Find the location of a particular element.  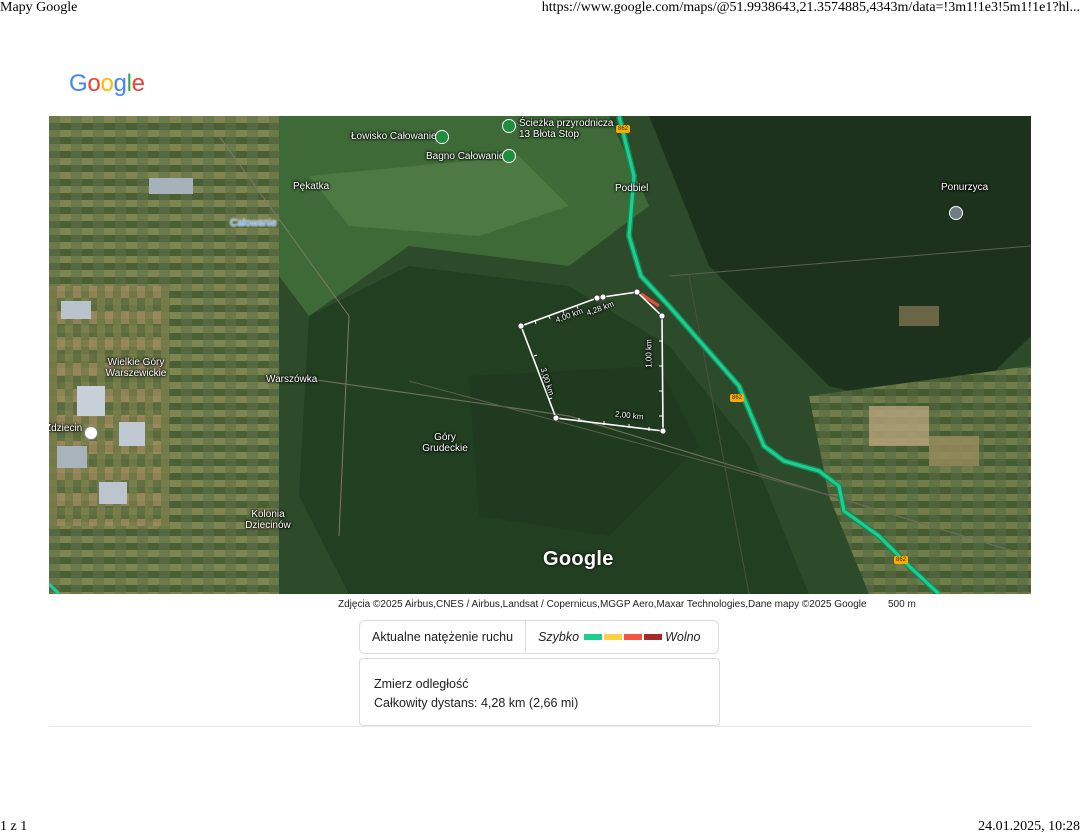

google-logo: Google is located at coordinates (107, 84).